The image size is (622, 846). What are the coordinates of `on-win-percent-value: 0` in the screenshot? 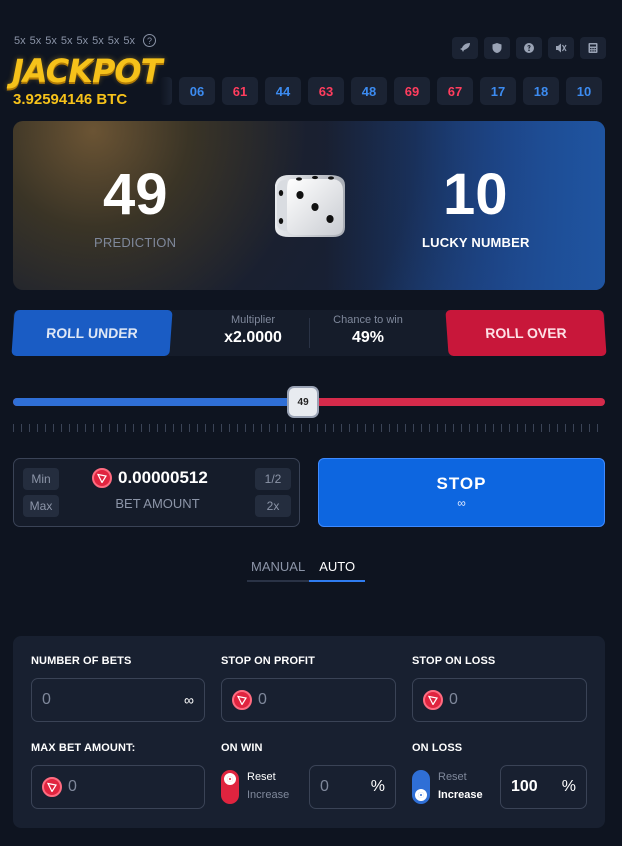 It's located at (324, 786).